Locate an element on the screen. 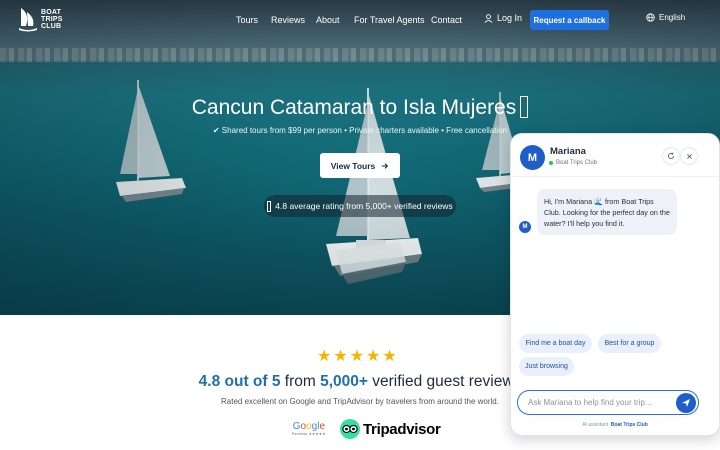 This screenshot has height=450, width=720. request-callback-button: Request a callback is located at coordinates (569, 20).